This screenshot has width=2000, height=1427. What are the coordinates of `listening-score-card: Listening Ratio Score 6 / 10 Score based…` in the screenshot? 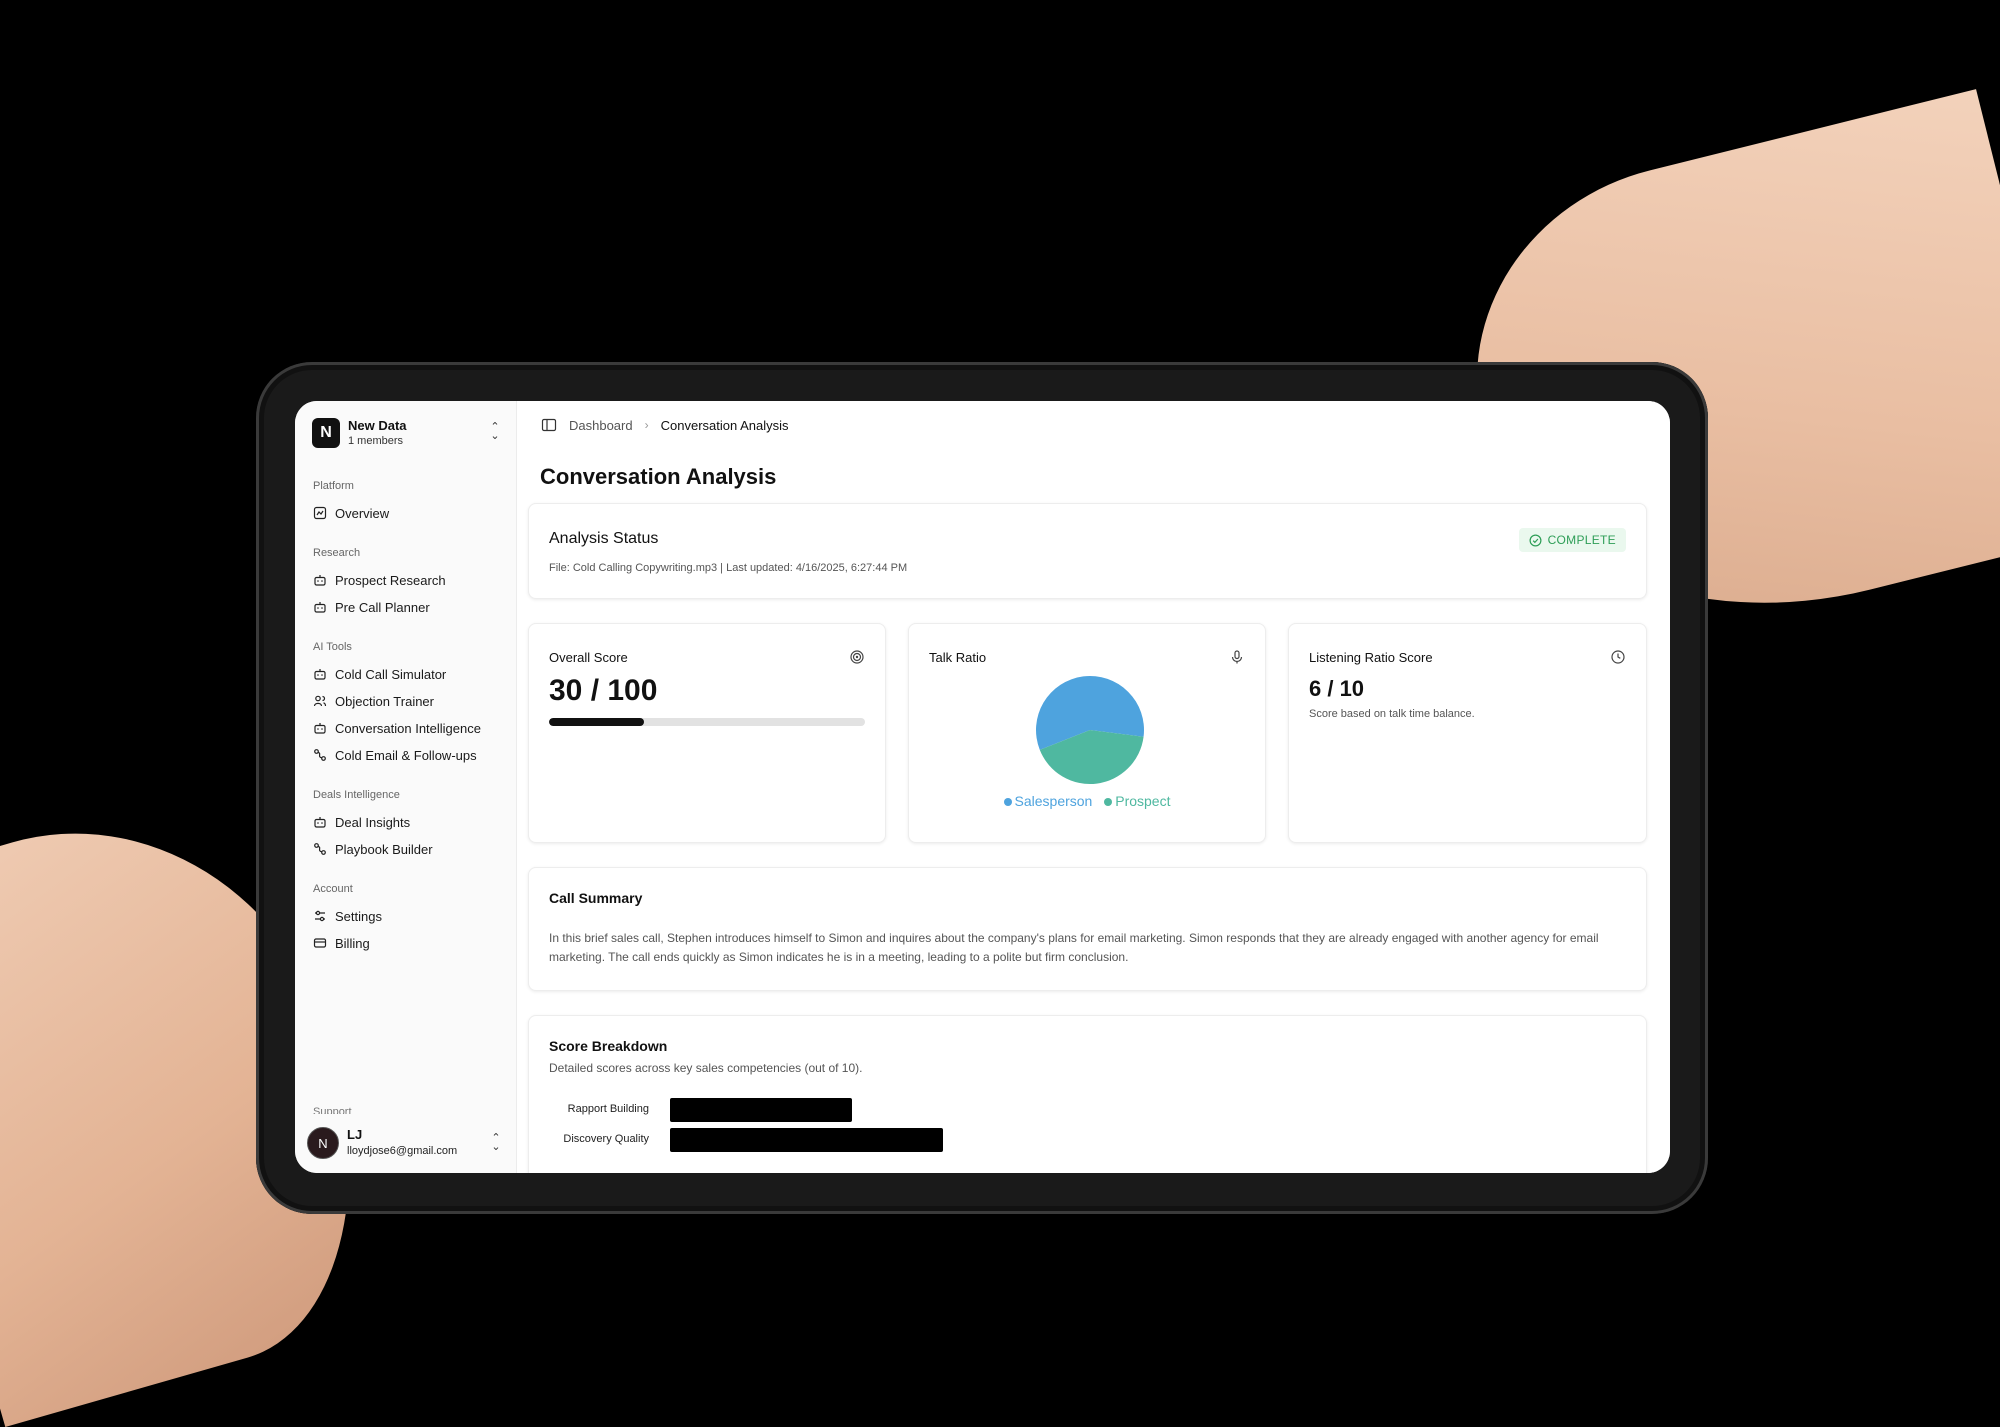 It's located at (1467, 733).